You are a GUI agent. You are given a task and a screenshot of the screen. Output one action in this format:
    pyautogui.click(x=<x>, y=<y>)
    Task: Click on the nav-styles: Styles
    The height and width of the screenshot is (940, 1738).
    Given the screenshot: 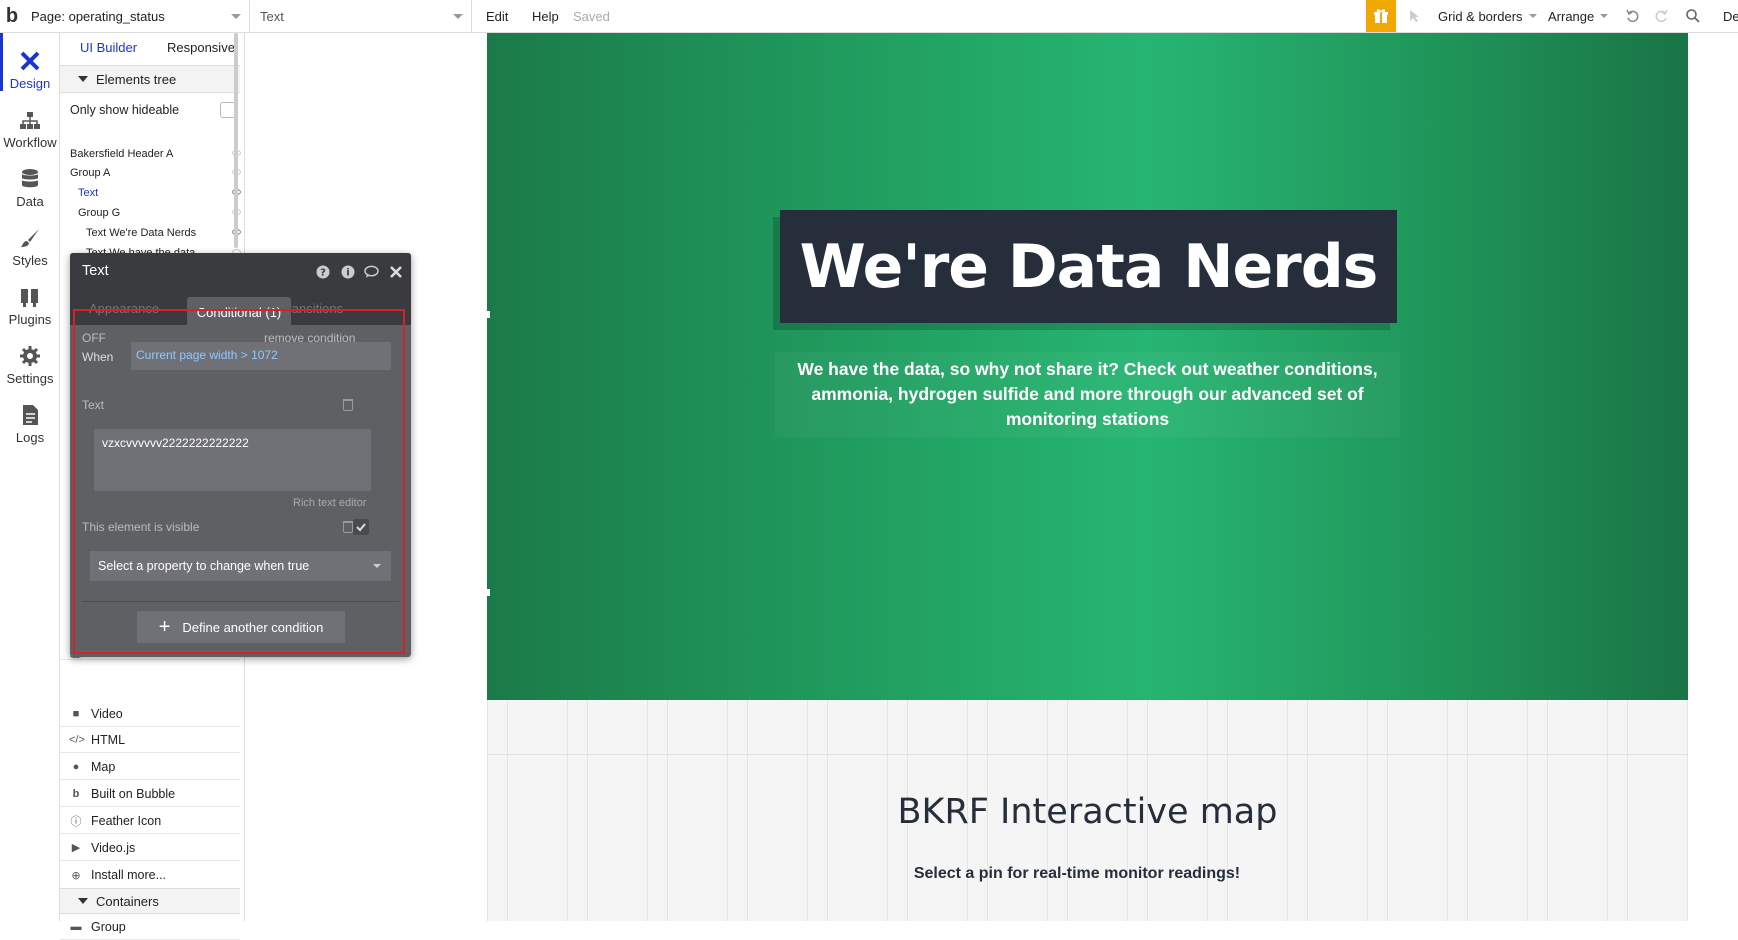 What is the action you would take?
    pyautogui.click(x=30, y=239)
    